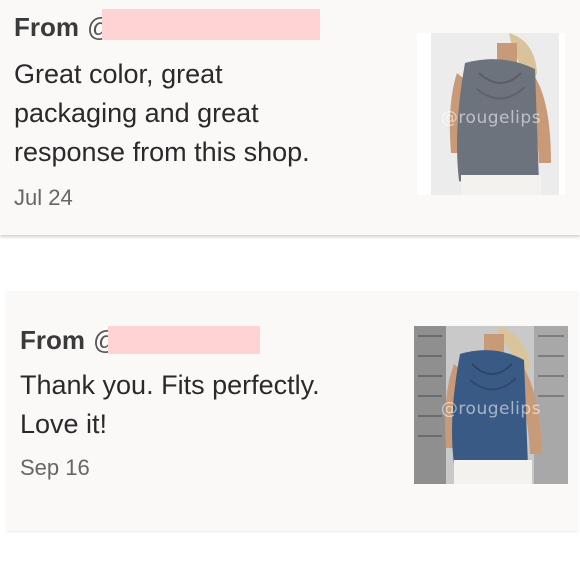 The height and width of the screenshot is (580, 580). Describe the element at coordinates (43, 197) in the screenshot. I see `review-date: Jul 24` at that location.